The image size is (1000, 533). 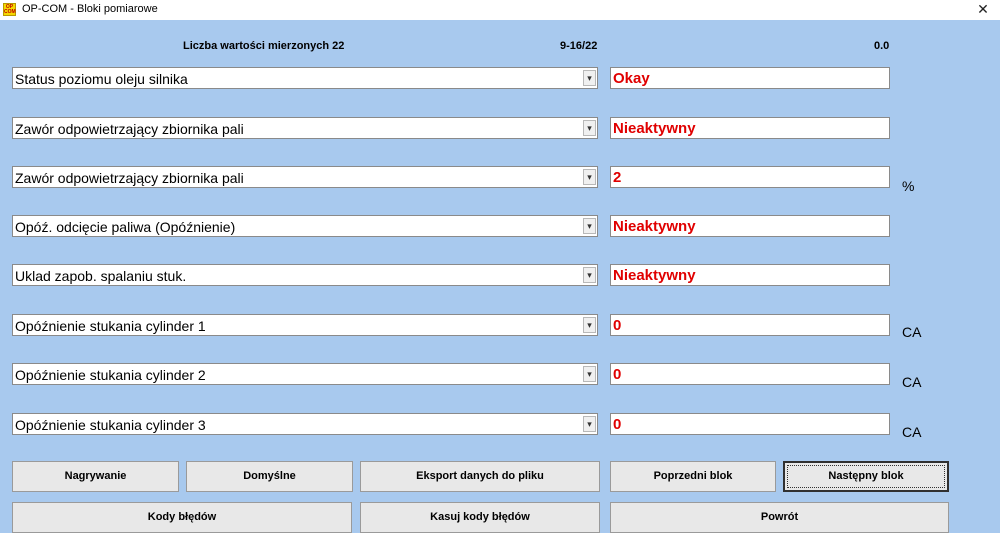 I want to click on parameter-label: Status poziomu oleju silnika, so click(x=101, y=79).